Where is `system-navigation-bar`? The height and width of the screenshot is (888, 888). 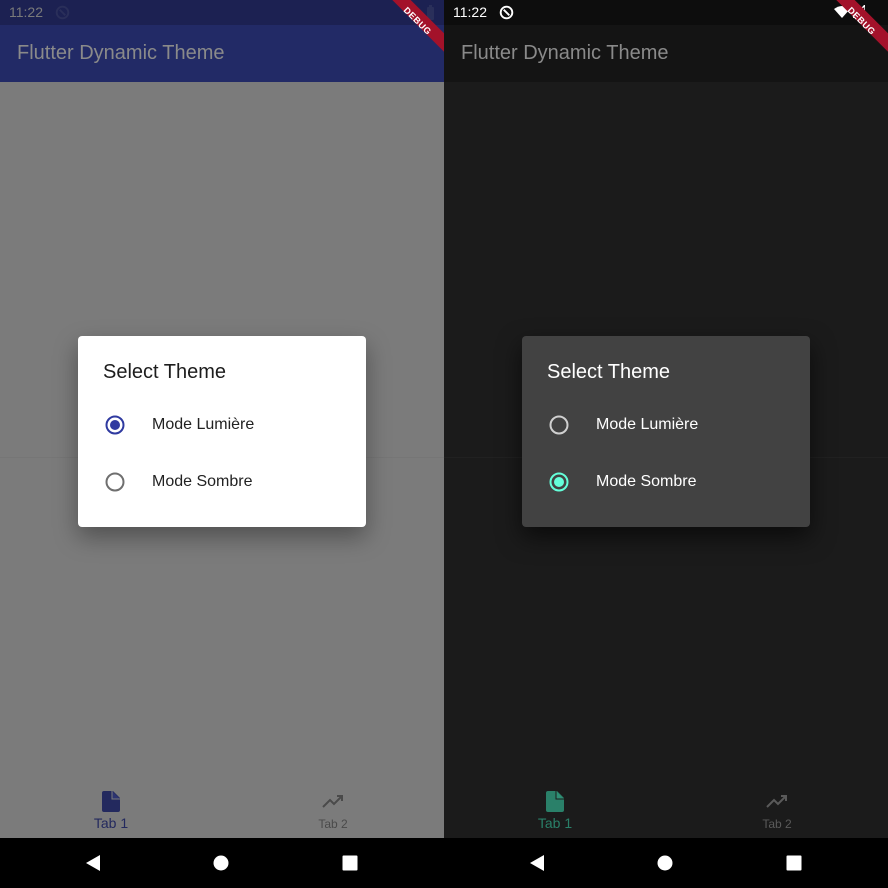
system-navigation-bar is located at coordinates (444, 863).